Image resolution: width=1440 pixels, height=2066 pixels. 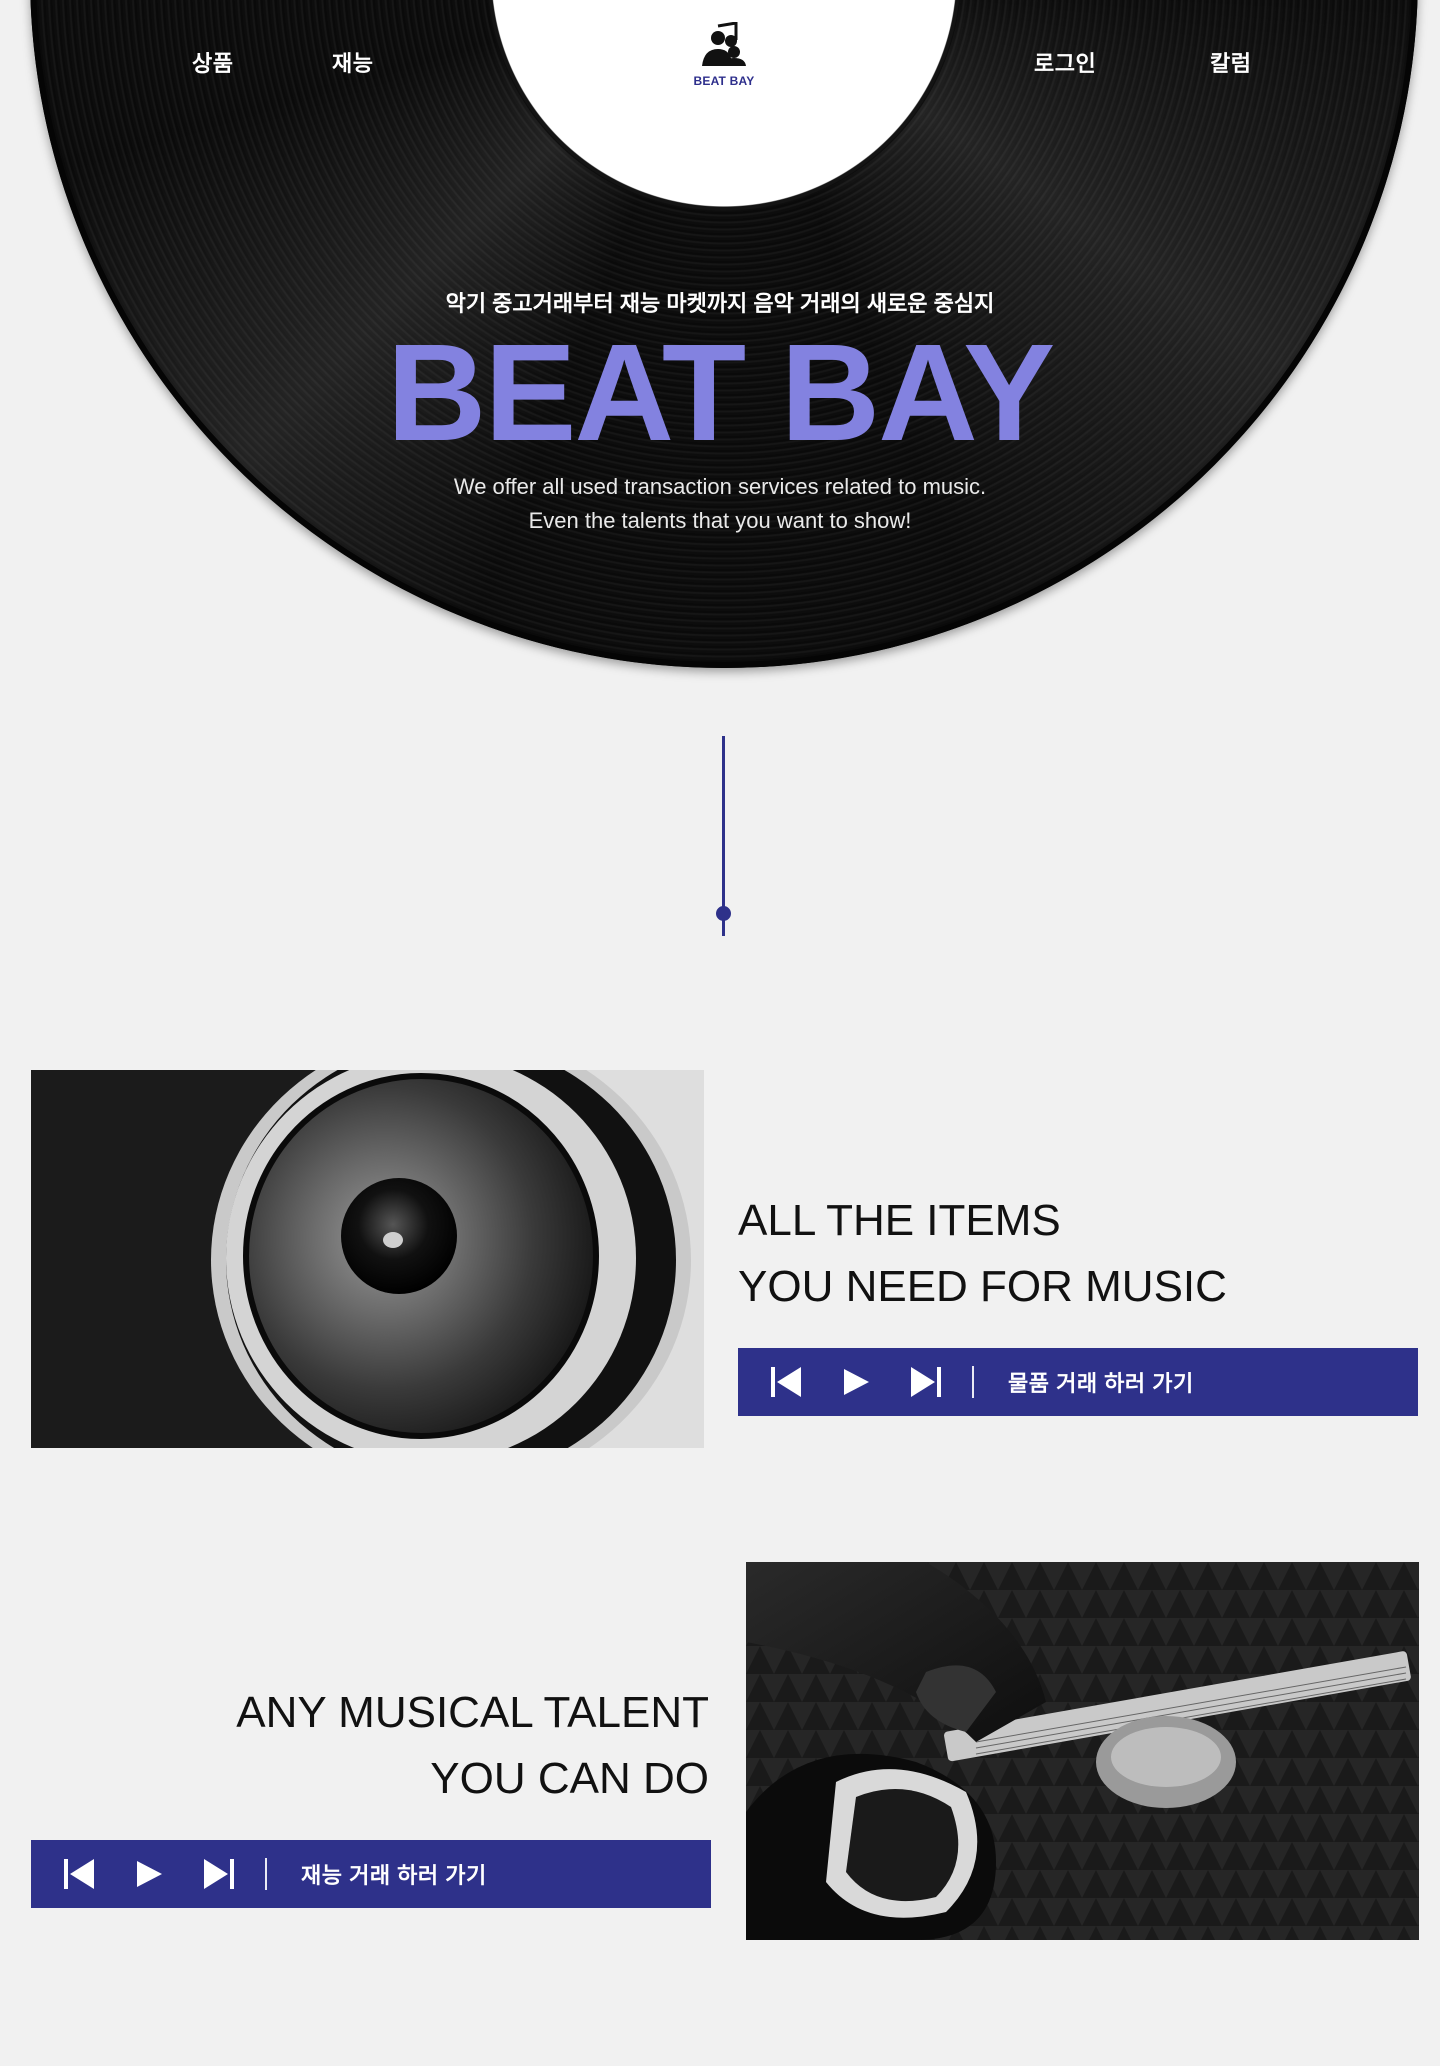 I want to click on logo-text: BEAT BAY, so click(x=724, y=81).